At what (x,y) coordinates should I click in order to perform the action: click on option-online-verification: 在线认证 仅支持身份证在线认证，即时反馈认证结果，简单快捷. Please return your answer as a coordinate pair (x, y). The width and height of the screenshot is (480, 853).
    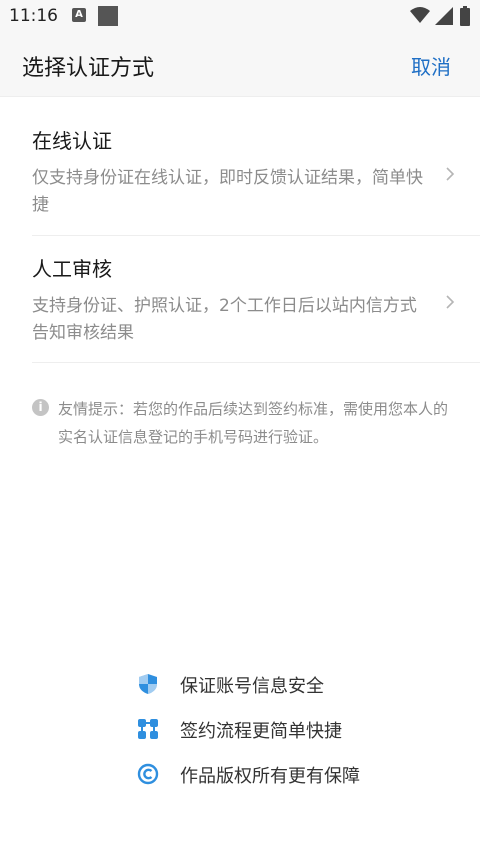
    Looking at the image, I should click on (240, 176).